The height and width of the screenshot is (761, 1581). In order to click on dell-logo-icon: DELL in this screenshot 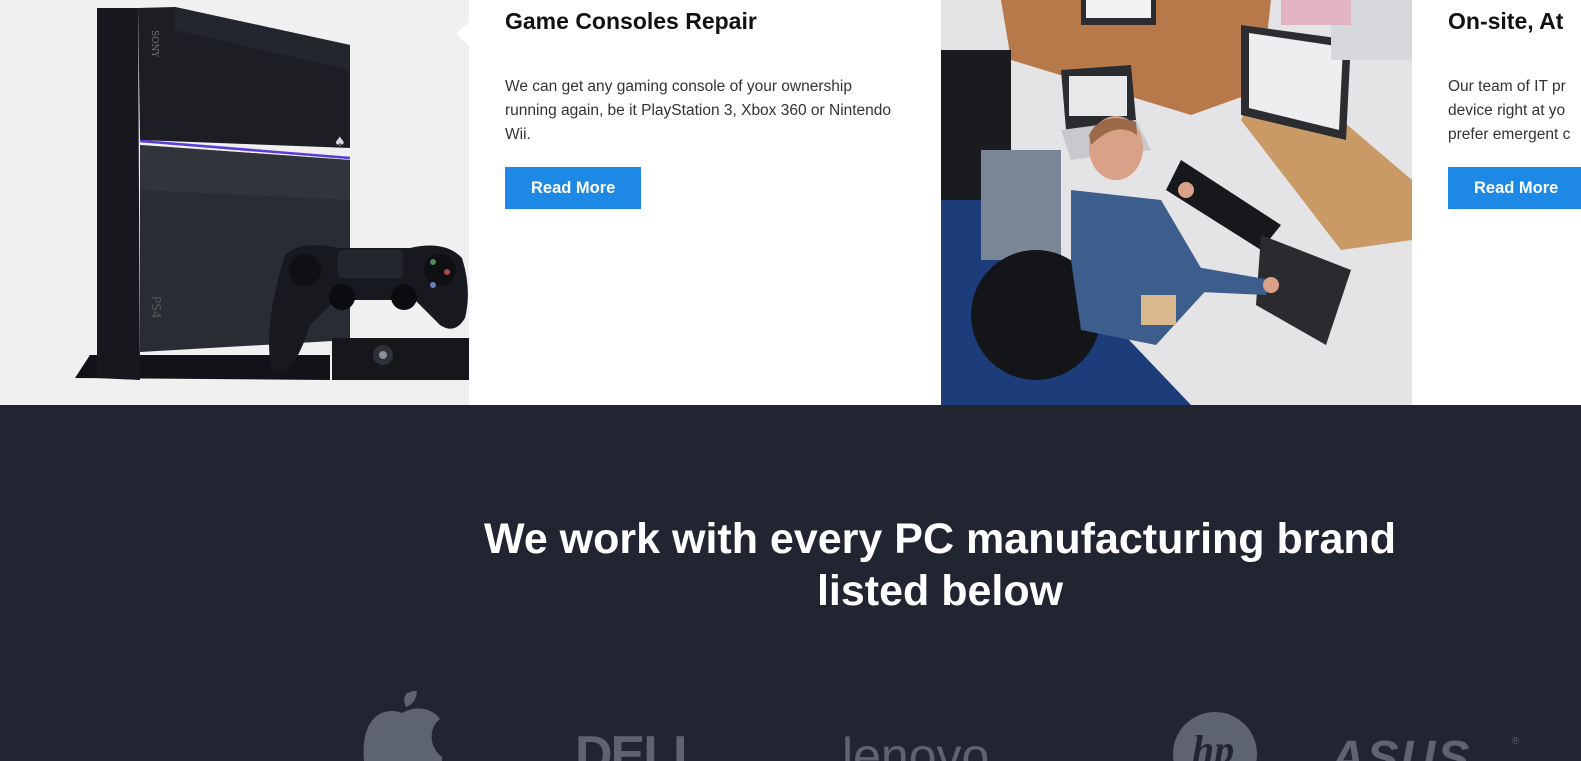, I will do `click(640, 744)`.